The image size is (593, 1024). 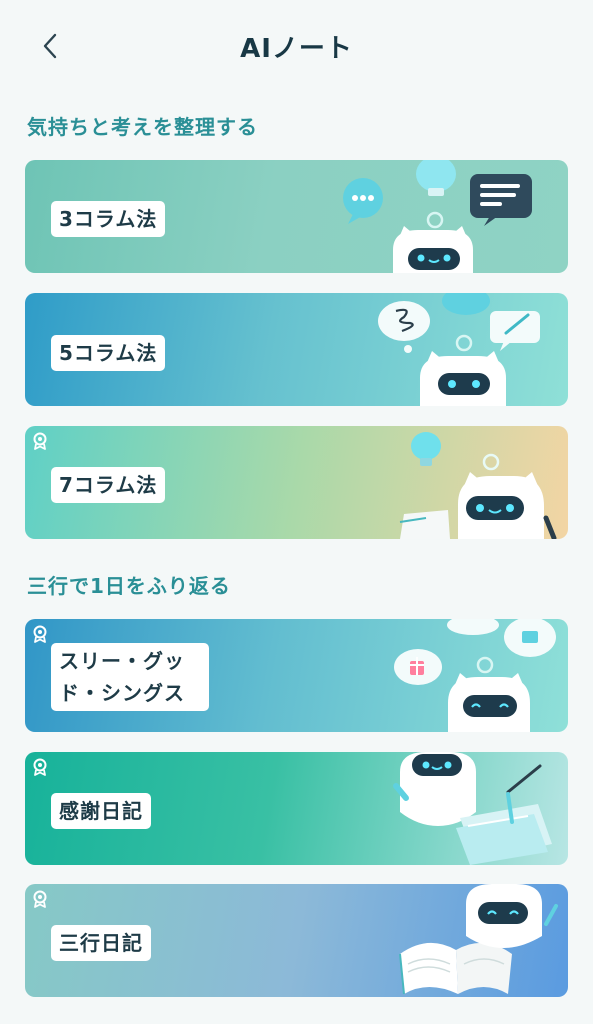 What do you see at coordinates (296, 349) in the screenshot?
I see `card-5-column: 5コラム法` at bounding box center [296, 349].